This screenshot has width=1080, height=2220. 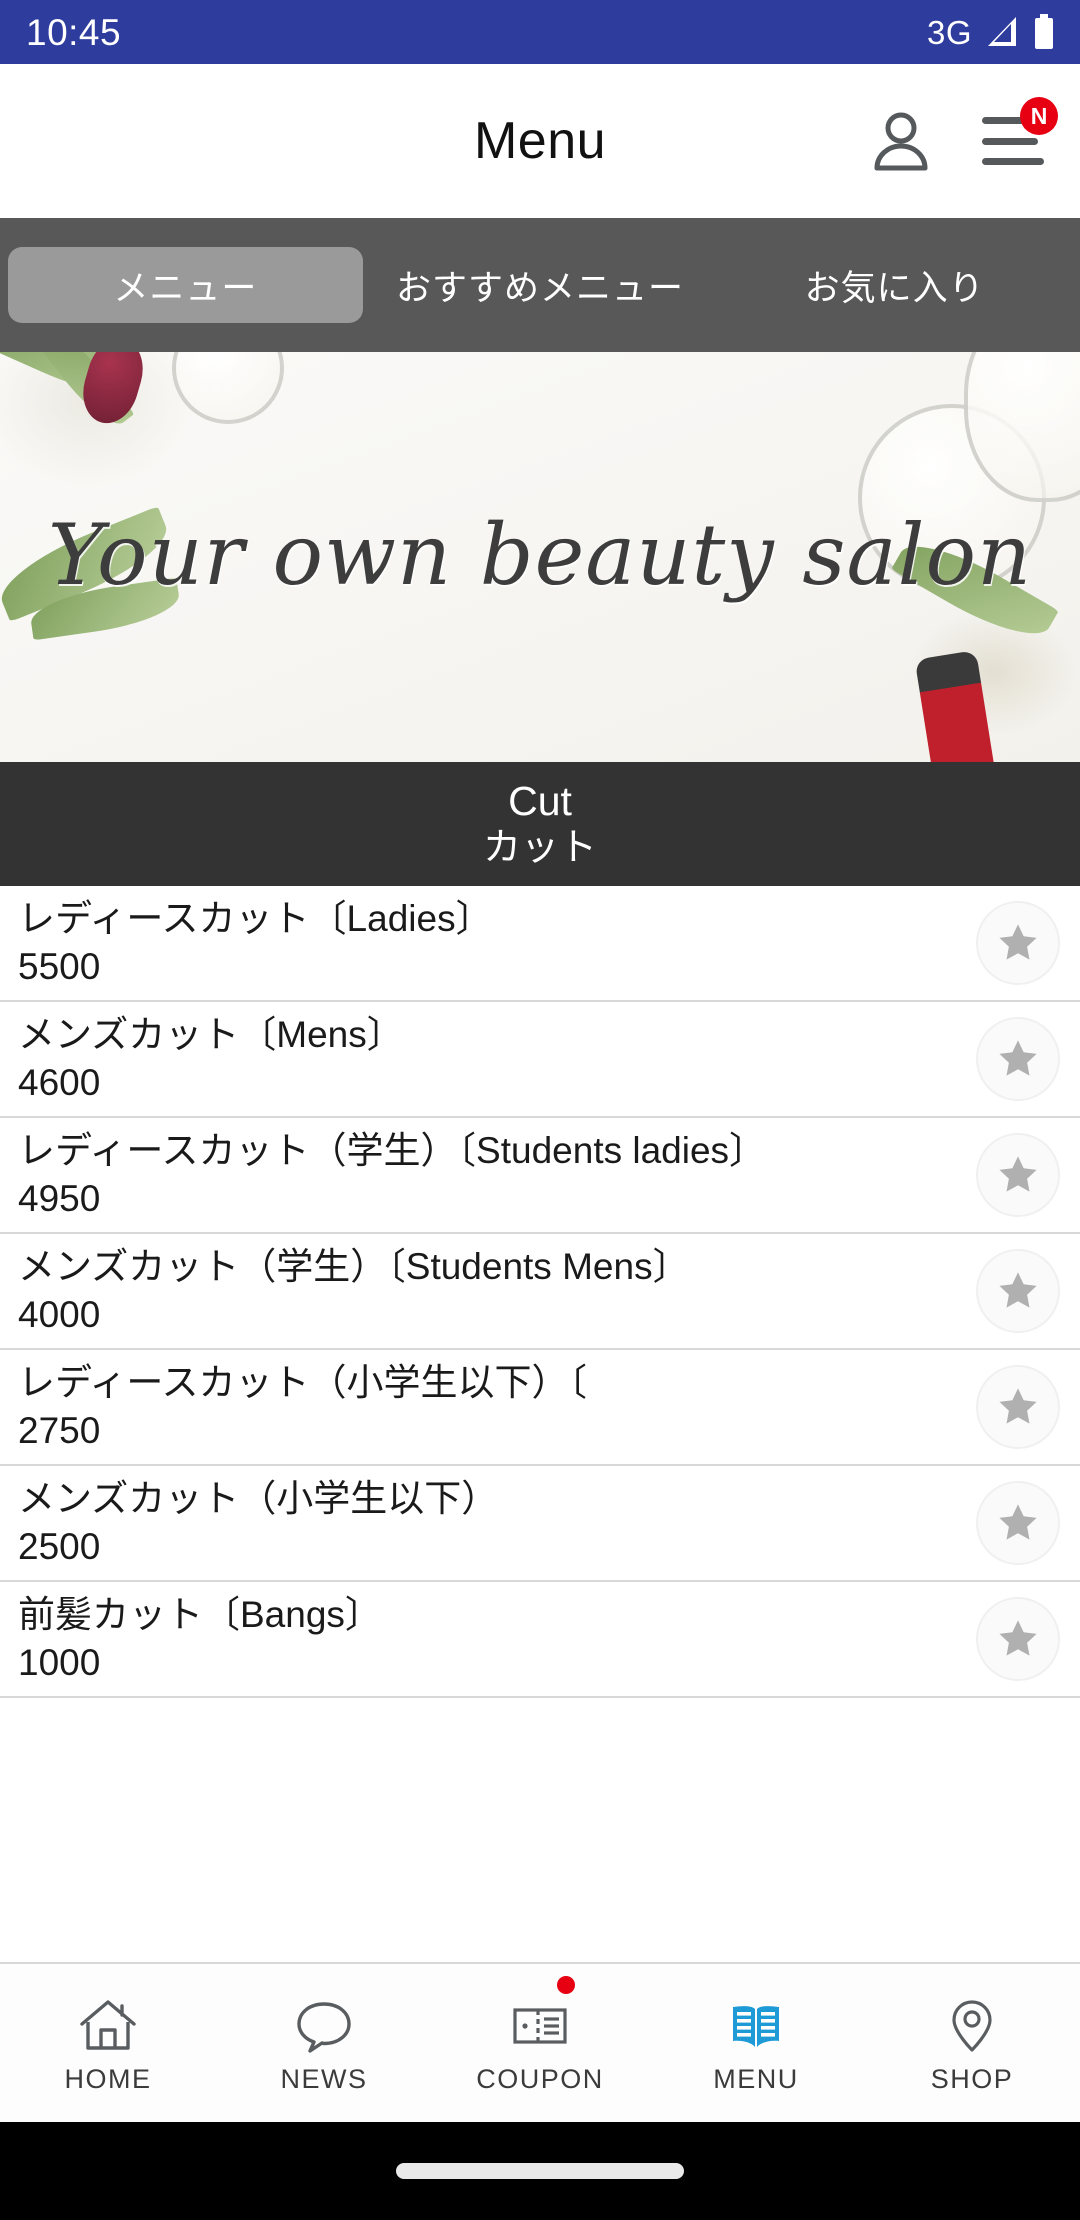 What do you see at coordinates (490, 942) in the screenshot?
I see `menu-item-texts: レディースカット〔Ladies〕 5500` at bounding box center [490, 942].